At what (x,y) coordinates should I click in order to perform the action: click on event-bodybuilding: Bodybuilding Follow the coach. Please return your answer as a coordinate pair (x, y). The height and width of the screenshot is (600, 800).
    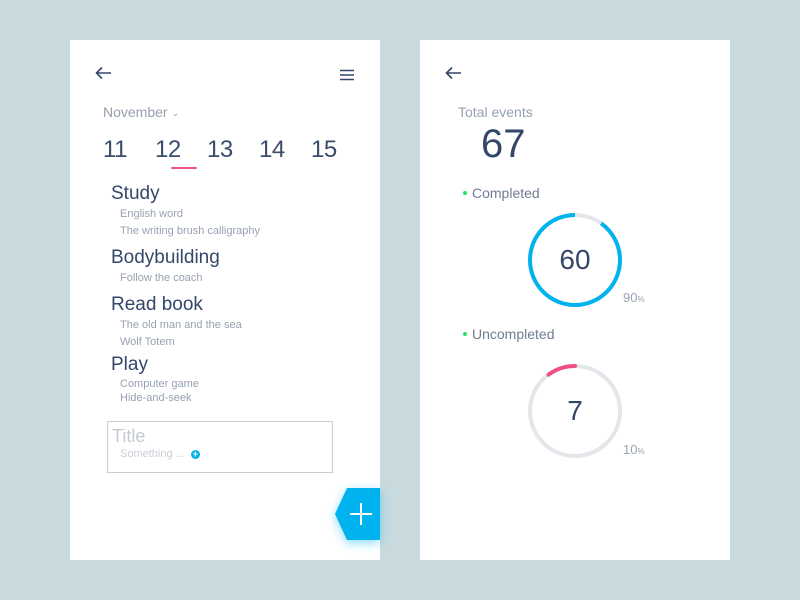
    Looking at the image, I should click on (231, 266).